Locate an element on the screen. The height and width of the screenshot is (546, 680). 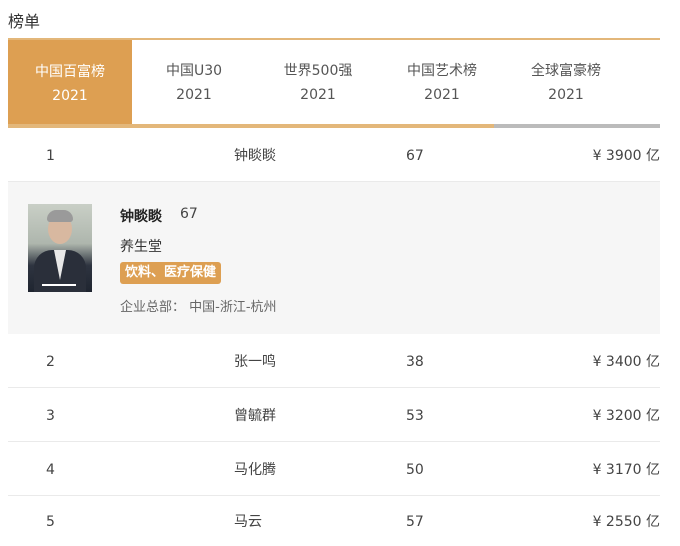
wealth-cell: ¥ 3400 亿 is located at coordinates (626, 362).